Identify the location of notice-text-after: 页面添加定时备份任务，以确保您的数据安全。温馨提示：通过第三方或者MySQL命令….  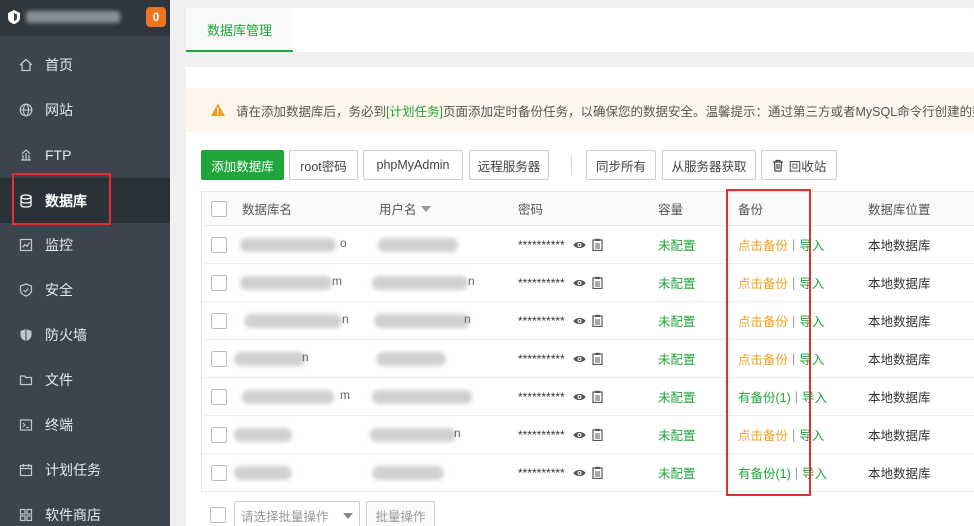
(708, 111).